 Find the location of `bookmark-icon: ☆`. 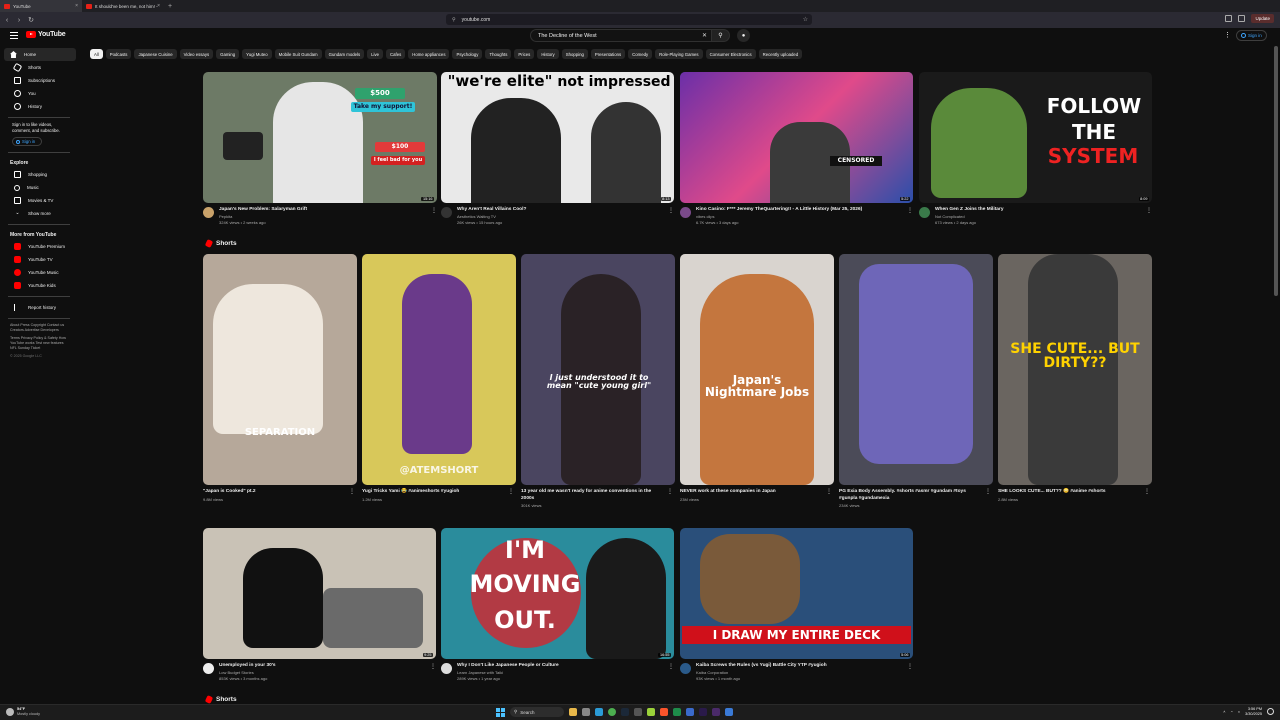

bookmark-icon: ☆ is located at coordinates (805, 19).